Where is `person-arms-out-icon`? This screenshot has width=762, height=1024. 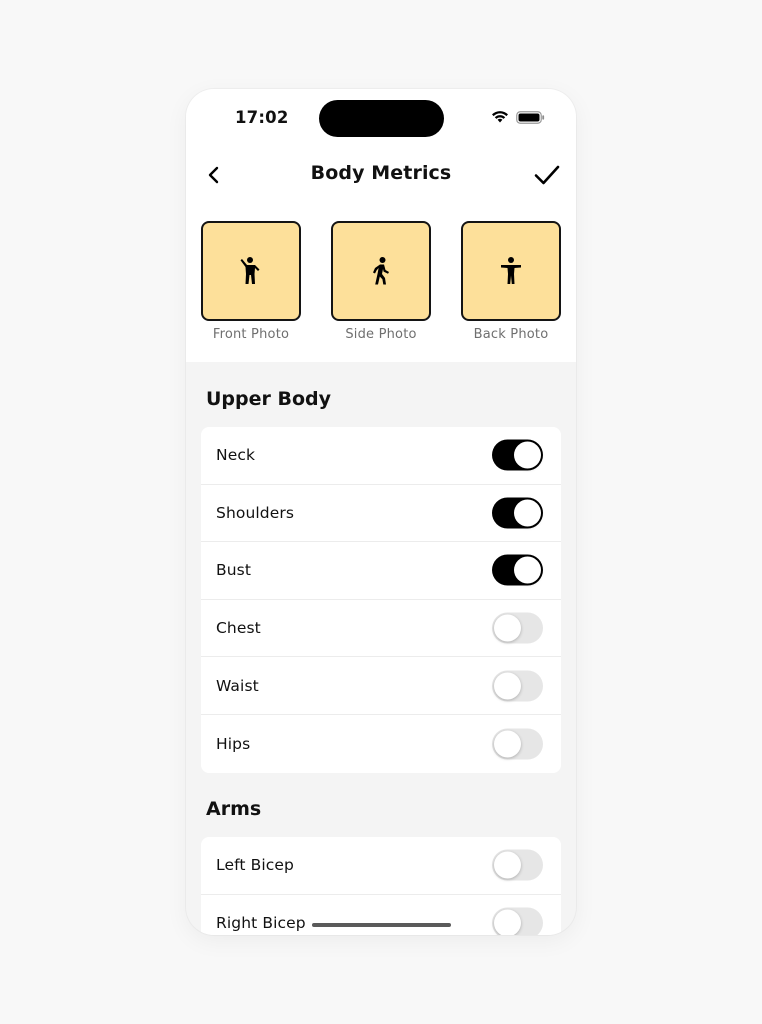
person-arms-out-icon is located at coordinates (511, 270).